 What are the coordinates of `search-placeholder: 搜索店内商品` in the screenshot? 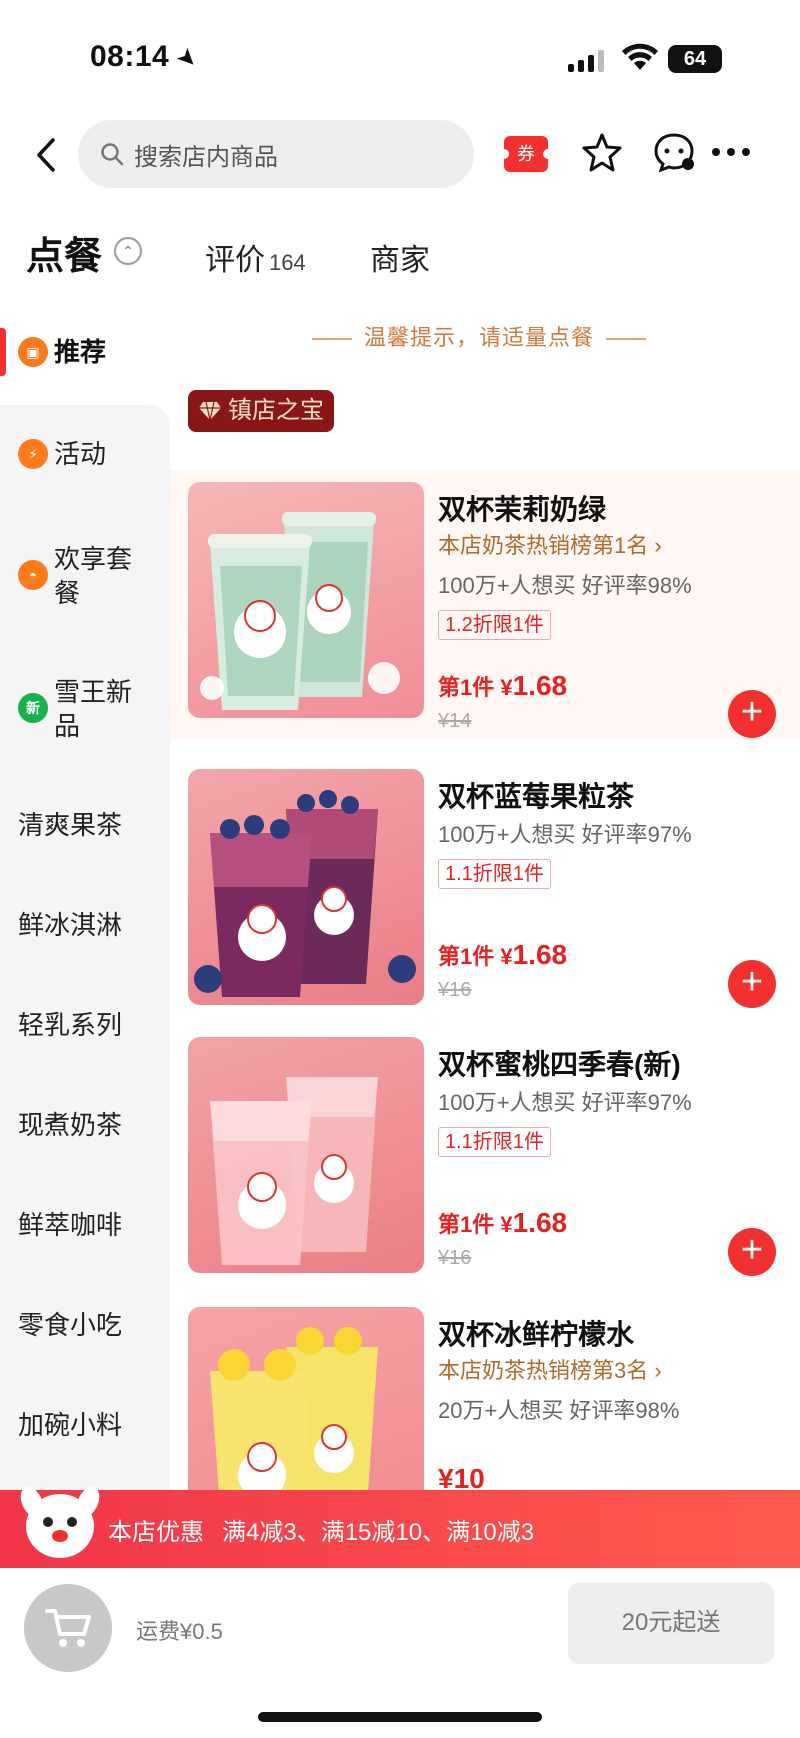 It's located at (206, 157).